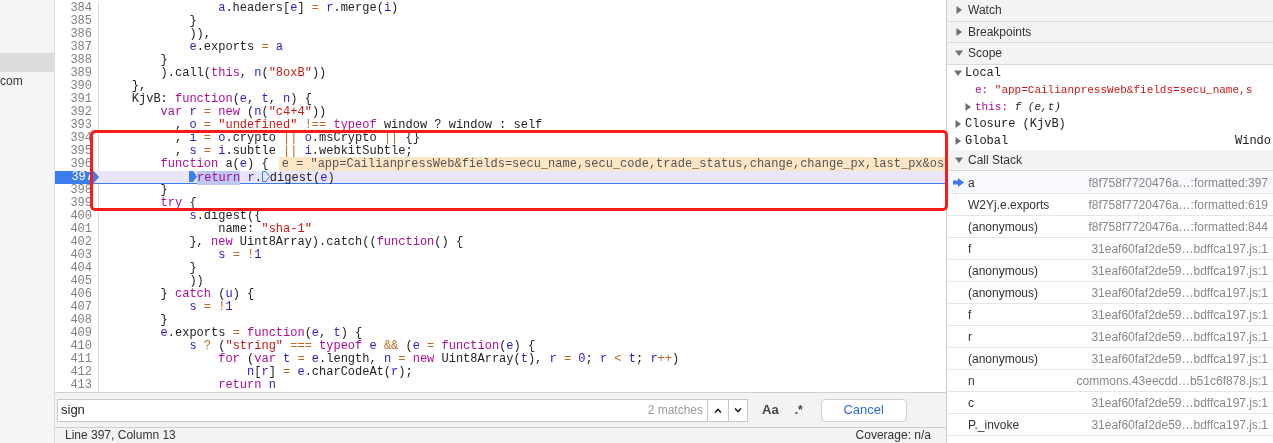 This screenshot has width=1273, height=443. I want to click on section-header: Scope, so click(1110, 54).